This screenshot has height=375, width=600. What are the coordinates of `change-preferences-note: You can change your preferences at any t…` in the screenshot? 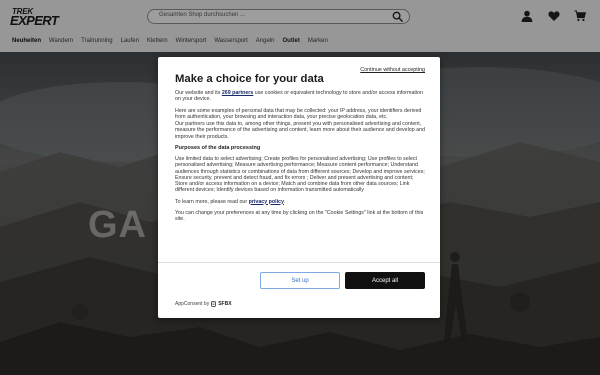 It's located at (299, 216).